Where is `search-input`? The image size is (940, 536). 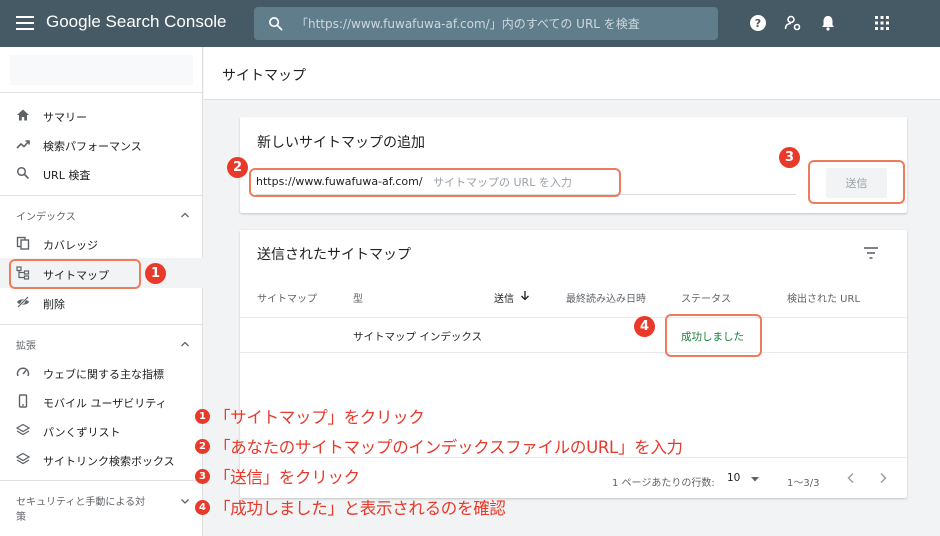 search-input is located at coordinates (501, 23).